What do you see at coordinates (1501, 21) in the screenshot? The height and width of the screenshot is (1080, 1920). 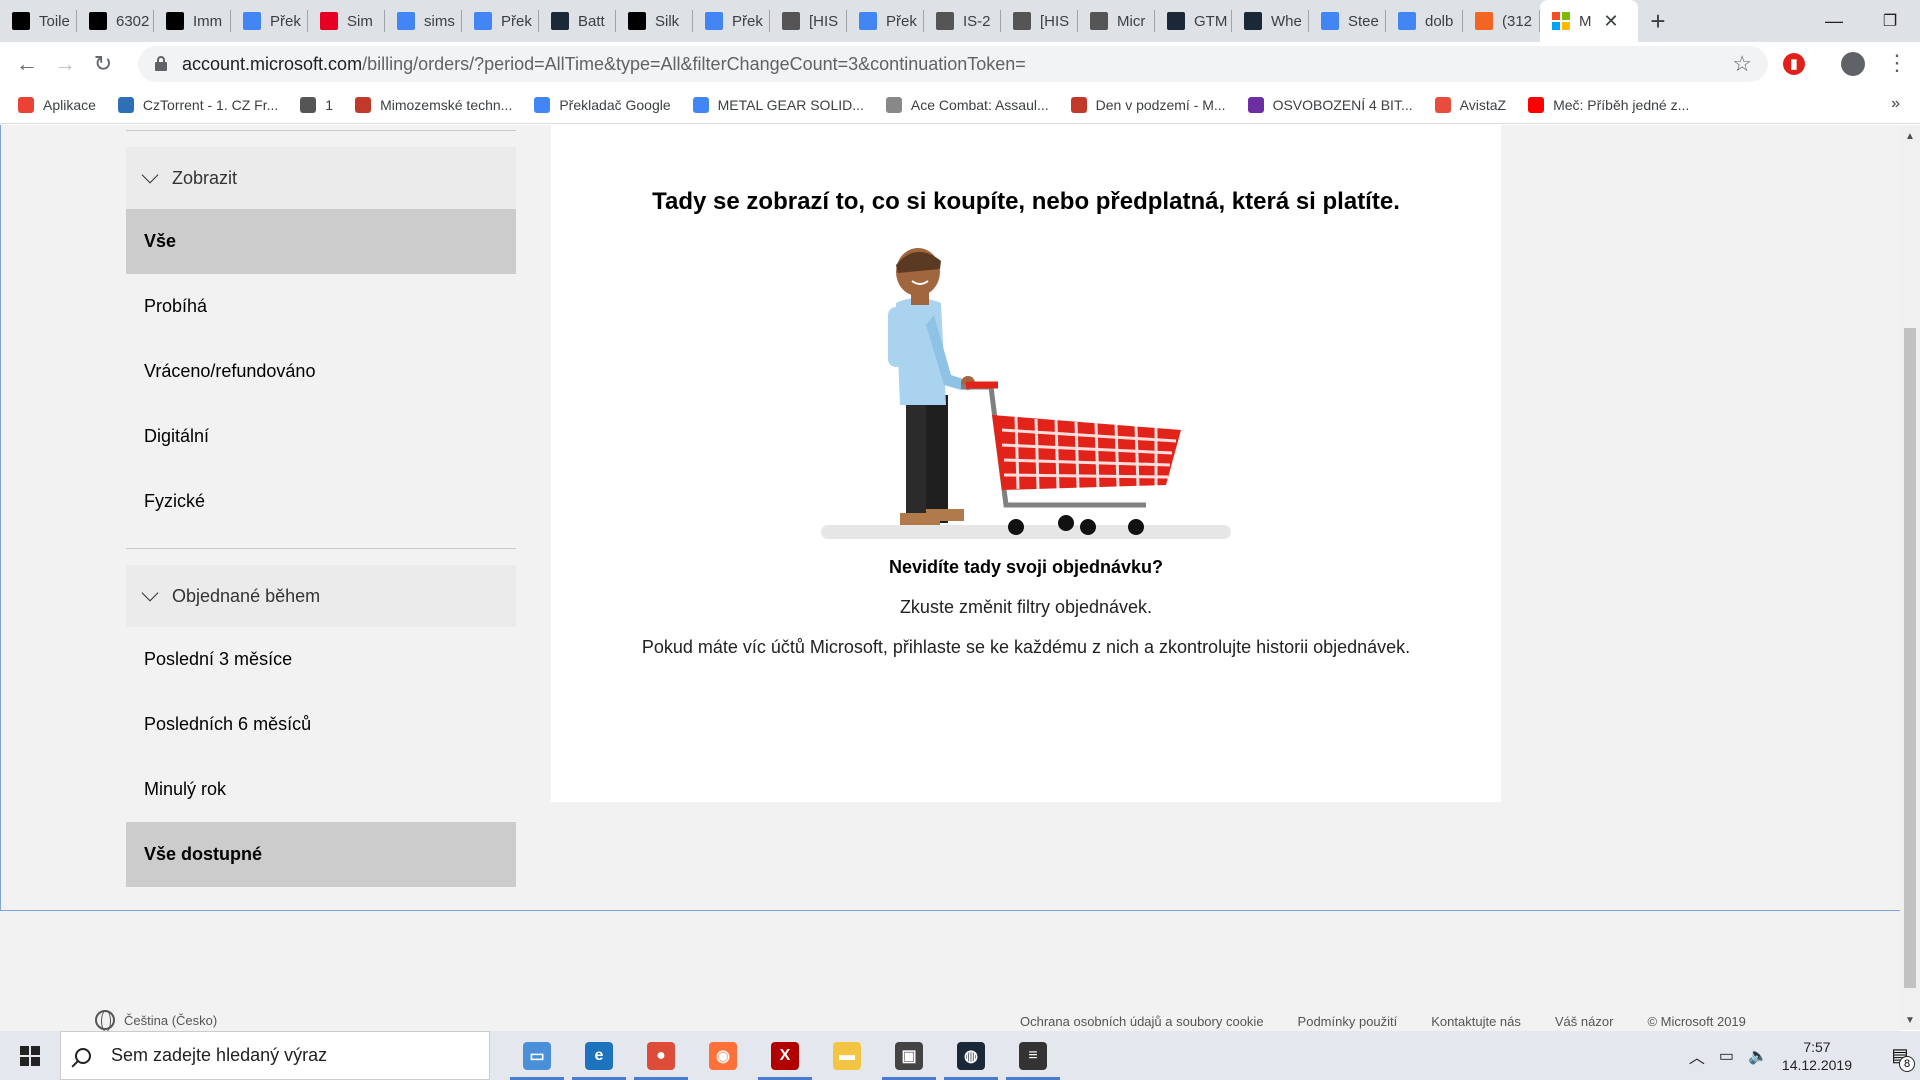 I see `browser-tab: (312` at bounding box center [1501, 21].